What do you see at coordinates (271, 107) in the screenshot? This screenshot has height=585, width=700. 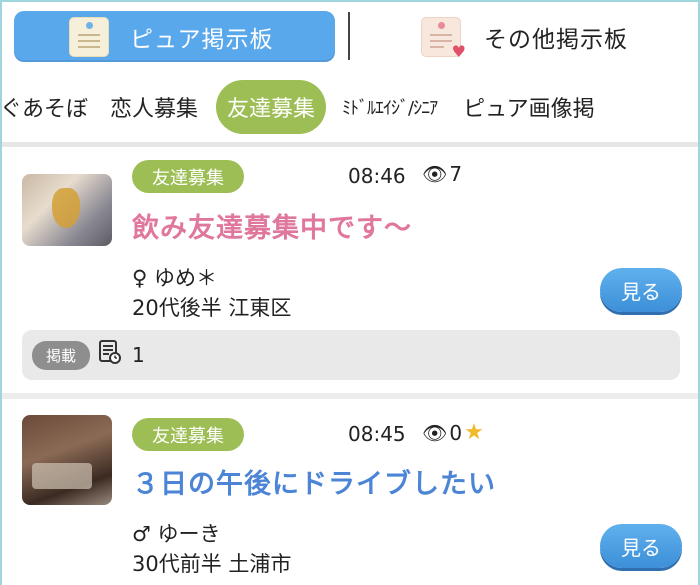 I see `category-friend: 友達募集` at bounding box center [271, 107].